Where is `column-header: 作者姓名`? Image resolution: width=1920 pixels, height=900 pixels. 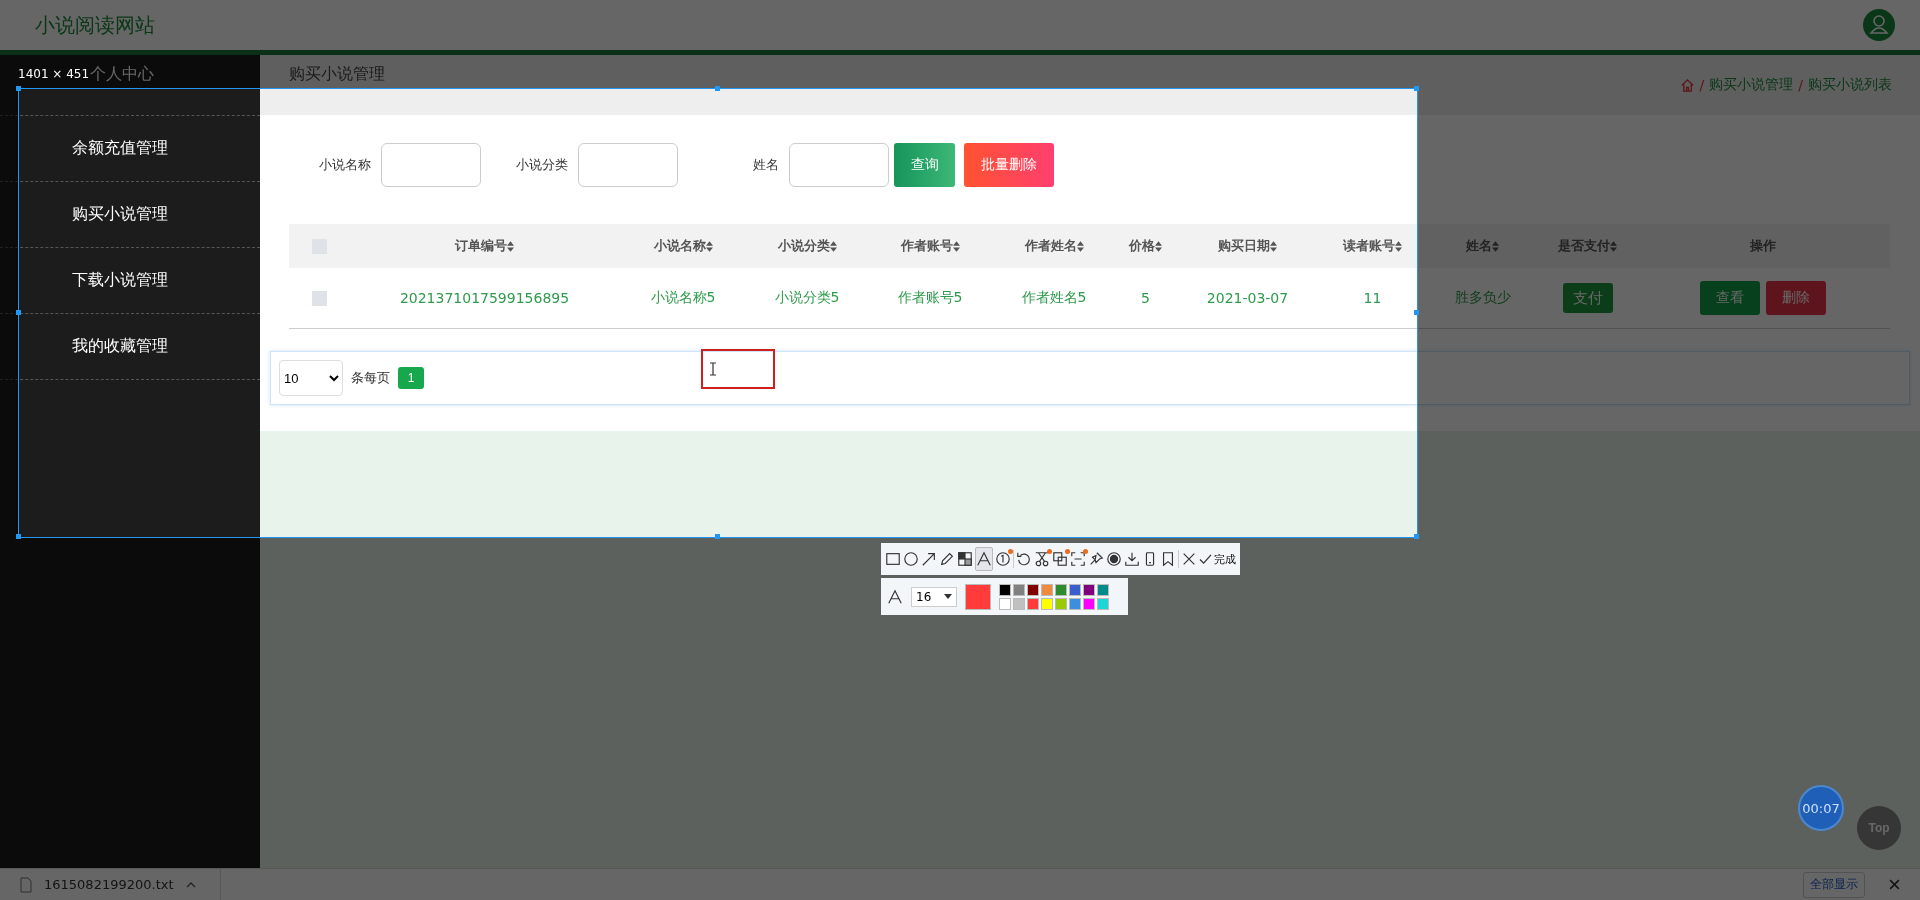
column-header: 作者姓名 is located at coordinates (1054, 246).